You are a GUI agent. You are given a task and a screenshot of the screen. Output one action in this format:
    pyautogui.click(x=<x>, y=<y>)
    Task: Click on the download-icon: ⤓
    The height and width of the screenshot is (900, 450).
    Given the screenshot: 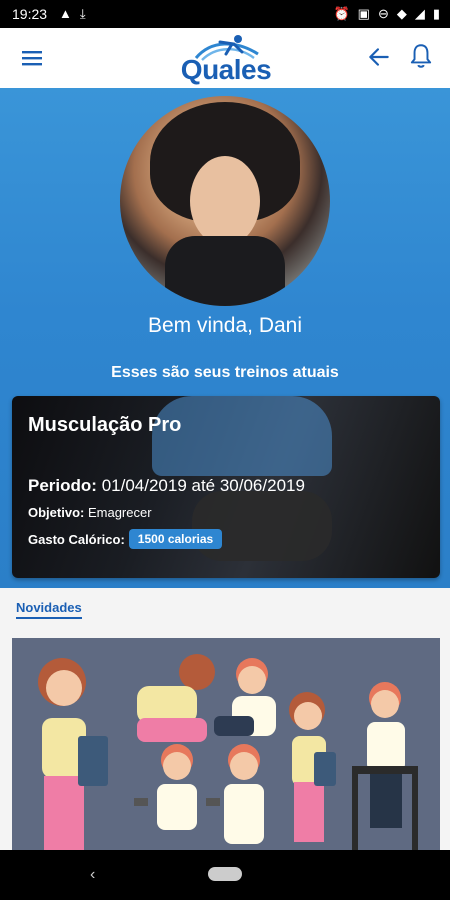 What is the action you would take?
    pyautogui.click(x=82, y=13)
    